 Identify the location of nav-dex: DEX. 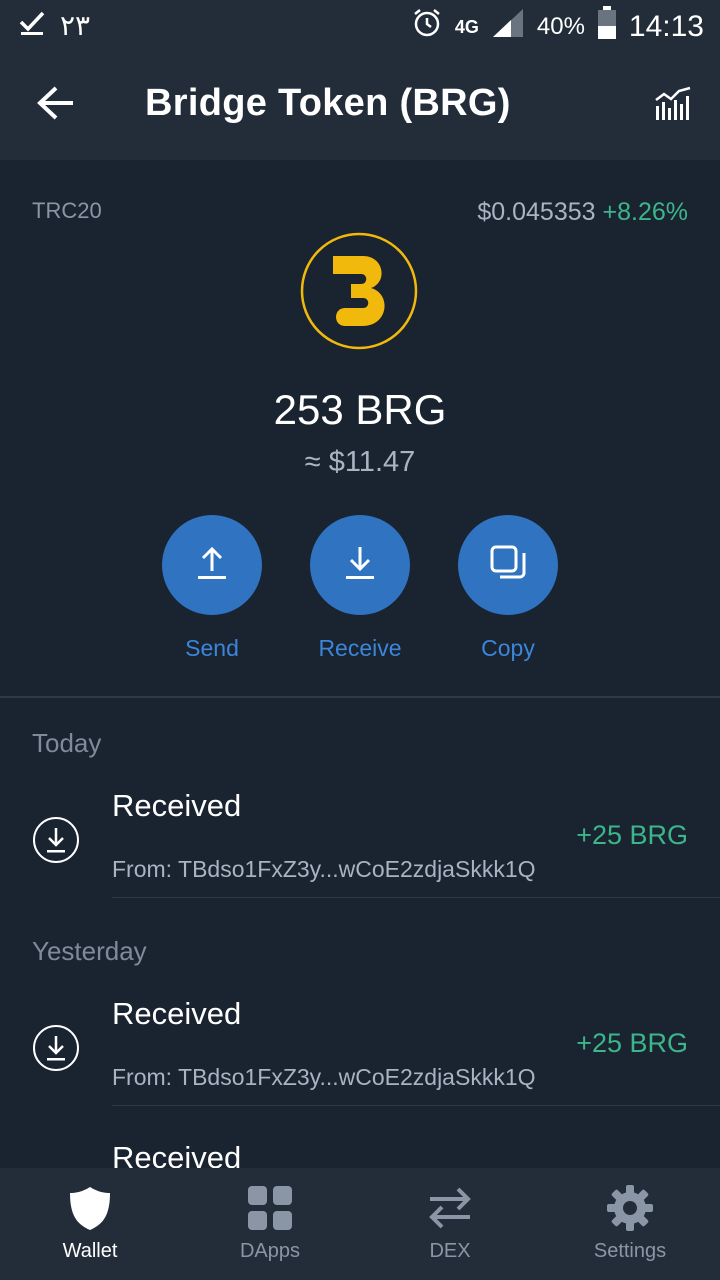
(450, 1224).